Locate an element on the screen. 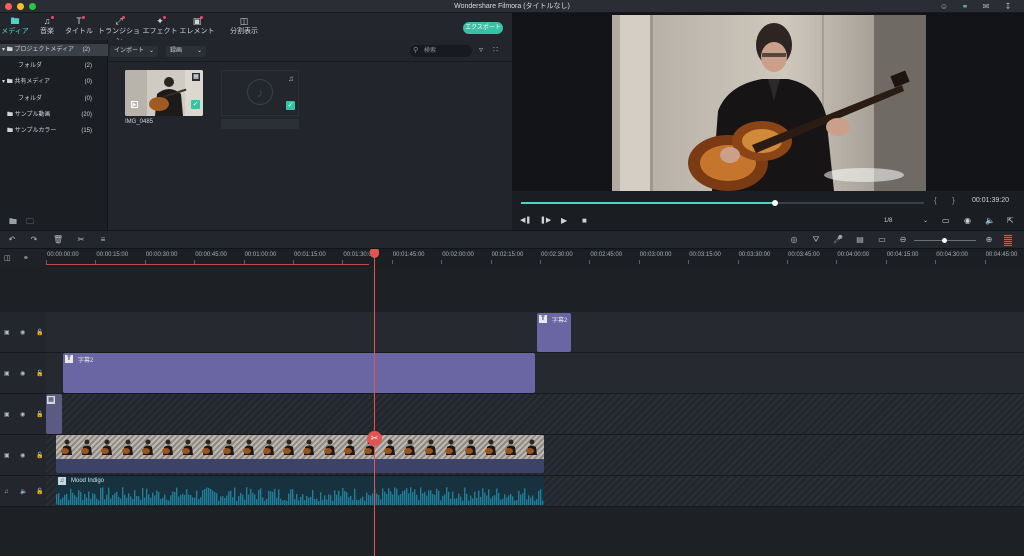  cut-icon: ✂ is located at coordinates (81, 240).